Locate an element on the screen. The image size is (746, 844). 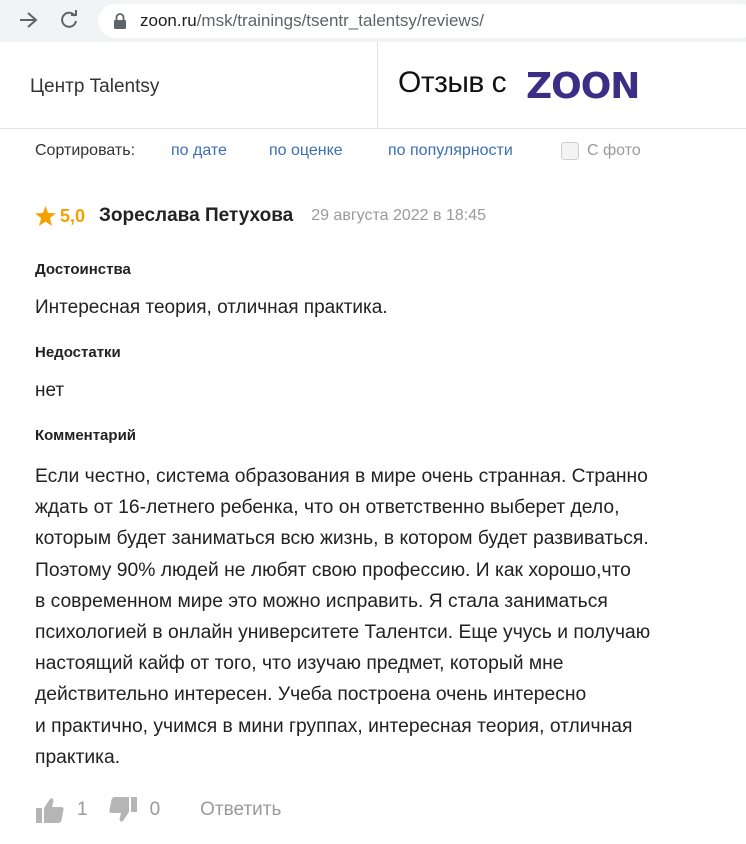
sort-by-date-link: по дате is located at coordinates (199, 151).